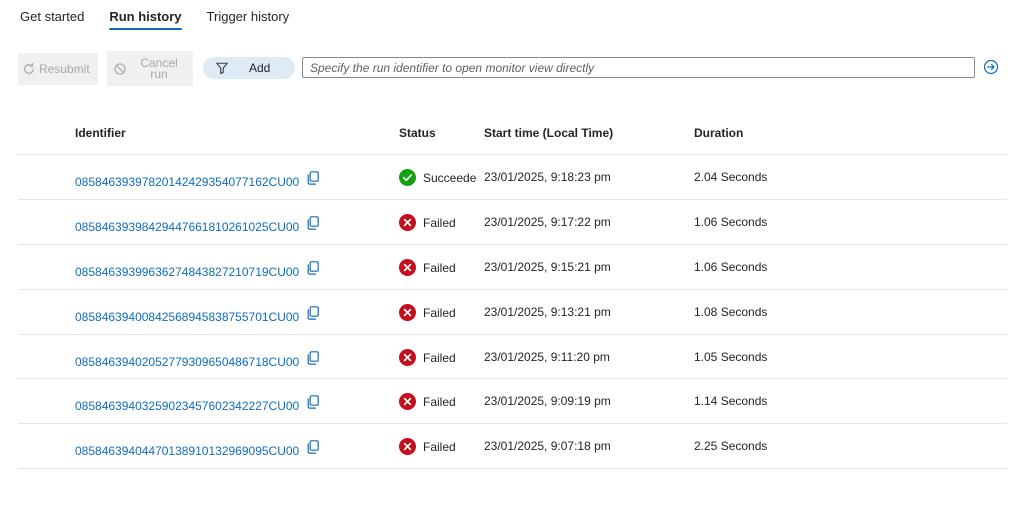  Describe the element at coordinates (547, 446) in the screenshot. I see `start-time-text: 23/01/2025, 9:07:18 pm` at that location.